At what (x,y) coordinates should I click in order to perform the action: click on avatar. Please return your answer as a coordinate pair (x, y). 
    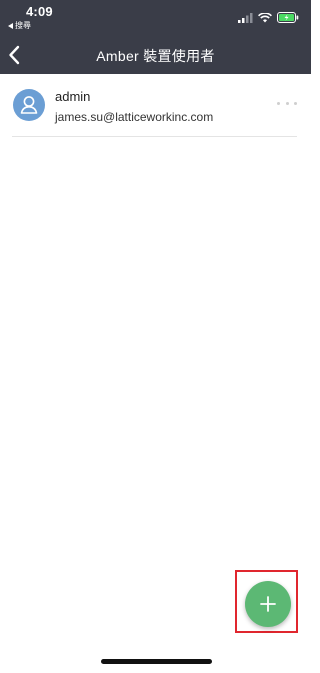
    Looking at the image, I should click on (29, 105).